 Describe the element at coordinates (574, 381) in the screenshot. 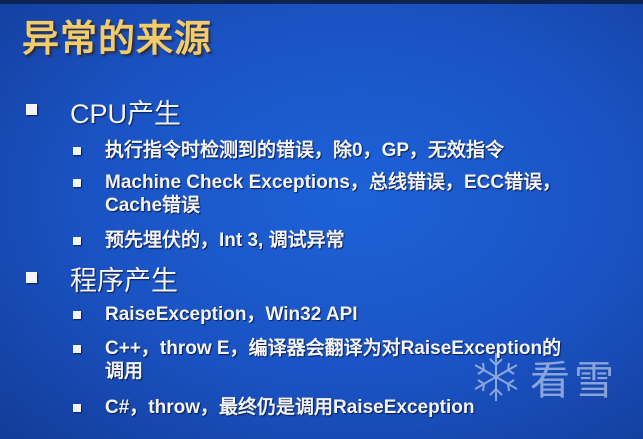

I see `watermark-text: 看雪` at that location.